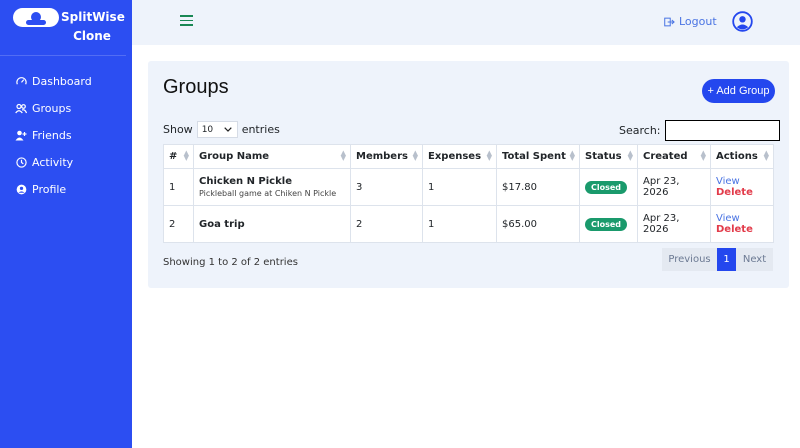 Image resolution: width=800 pixels, height=448 pixels. Describe the element at coordinates (217, 129) in the screenshot. I see `entries-select: 10` at that location.